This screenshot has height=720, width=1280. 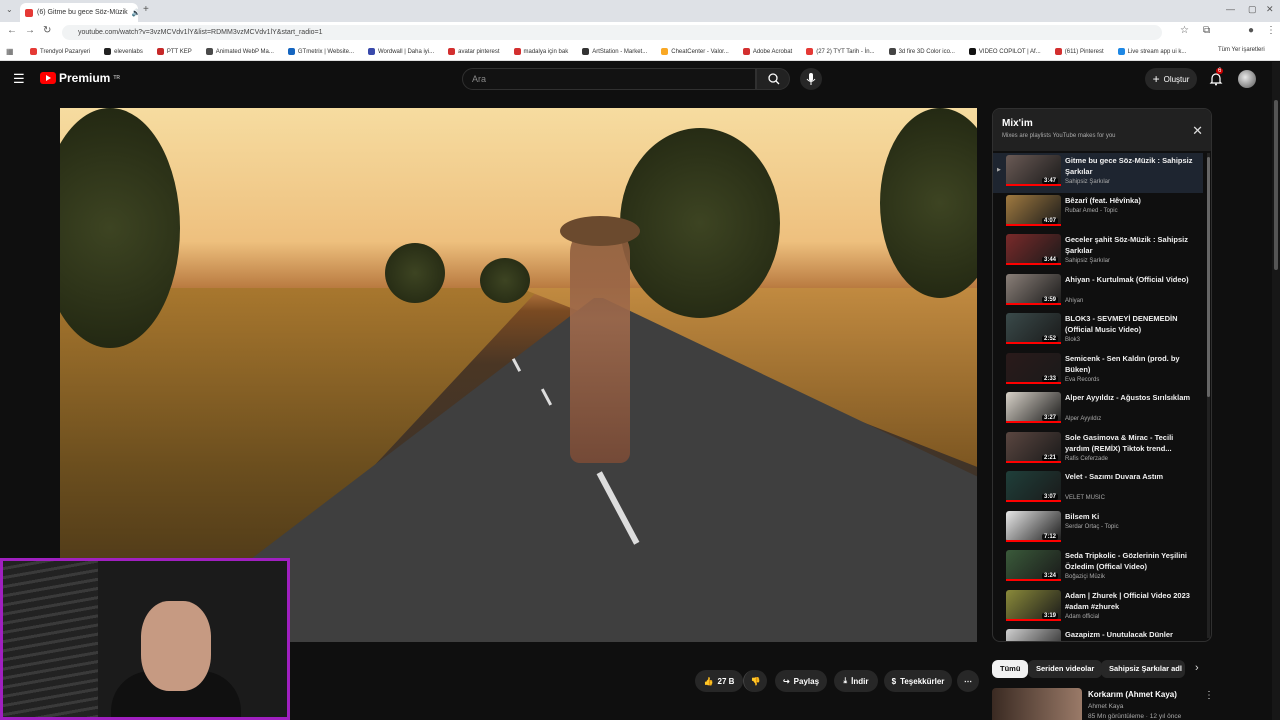 I want to click on bookmark-star-icon: ☆, so click(x=1184, y=30).